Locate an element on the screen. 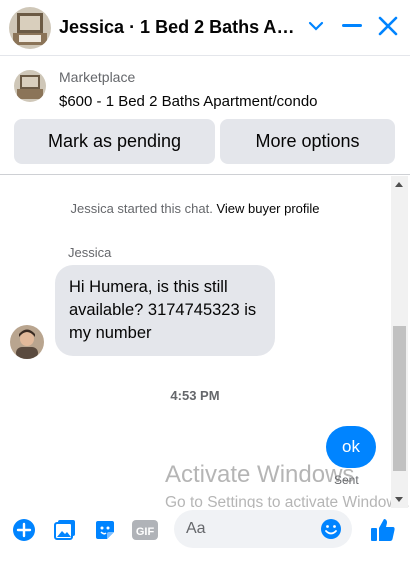 This screenshot has height=565, width=410. sender-avatar is located at coordinates (27, 342).